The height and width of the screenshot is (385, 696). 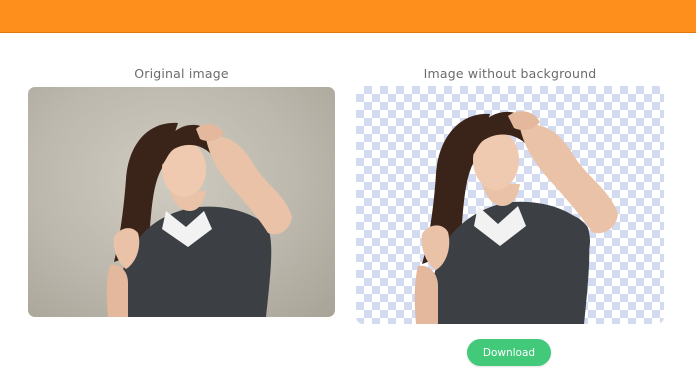 What do you see at coordinates (181, 73) in the screenshot?
I see `original-image-caption: Original image` at bounding box center [181, 73].